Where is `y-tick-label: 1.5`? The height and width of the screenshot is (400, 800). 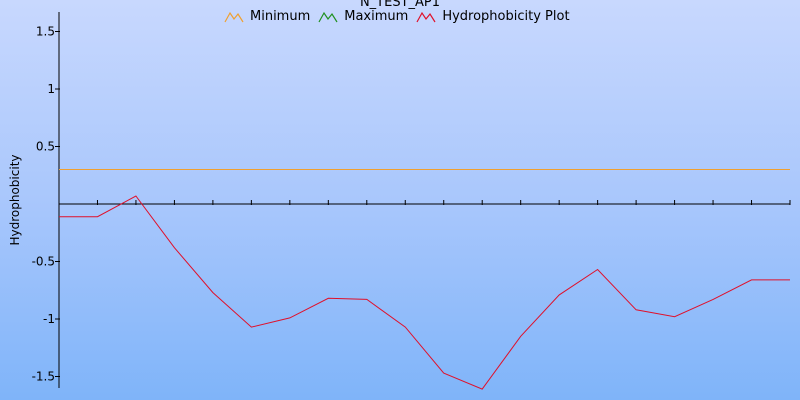
y-tick-label: 1.5 is located at coordinates (45, 32).